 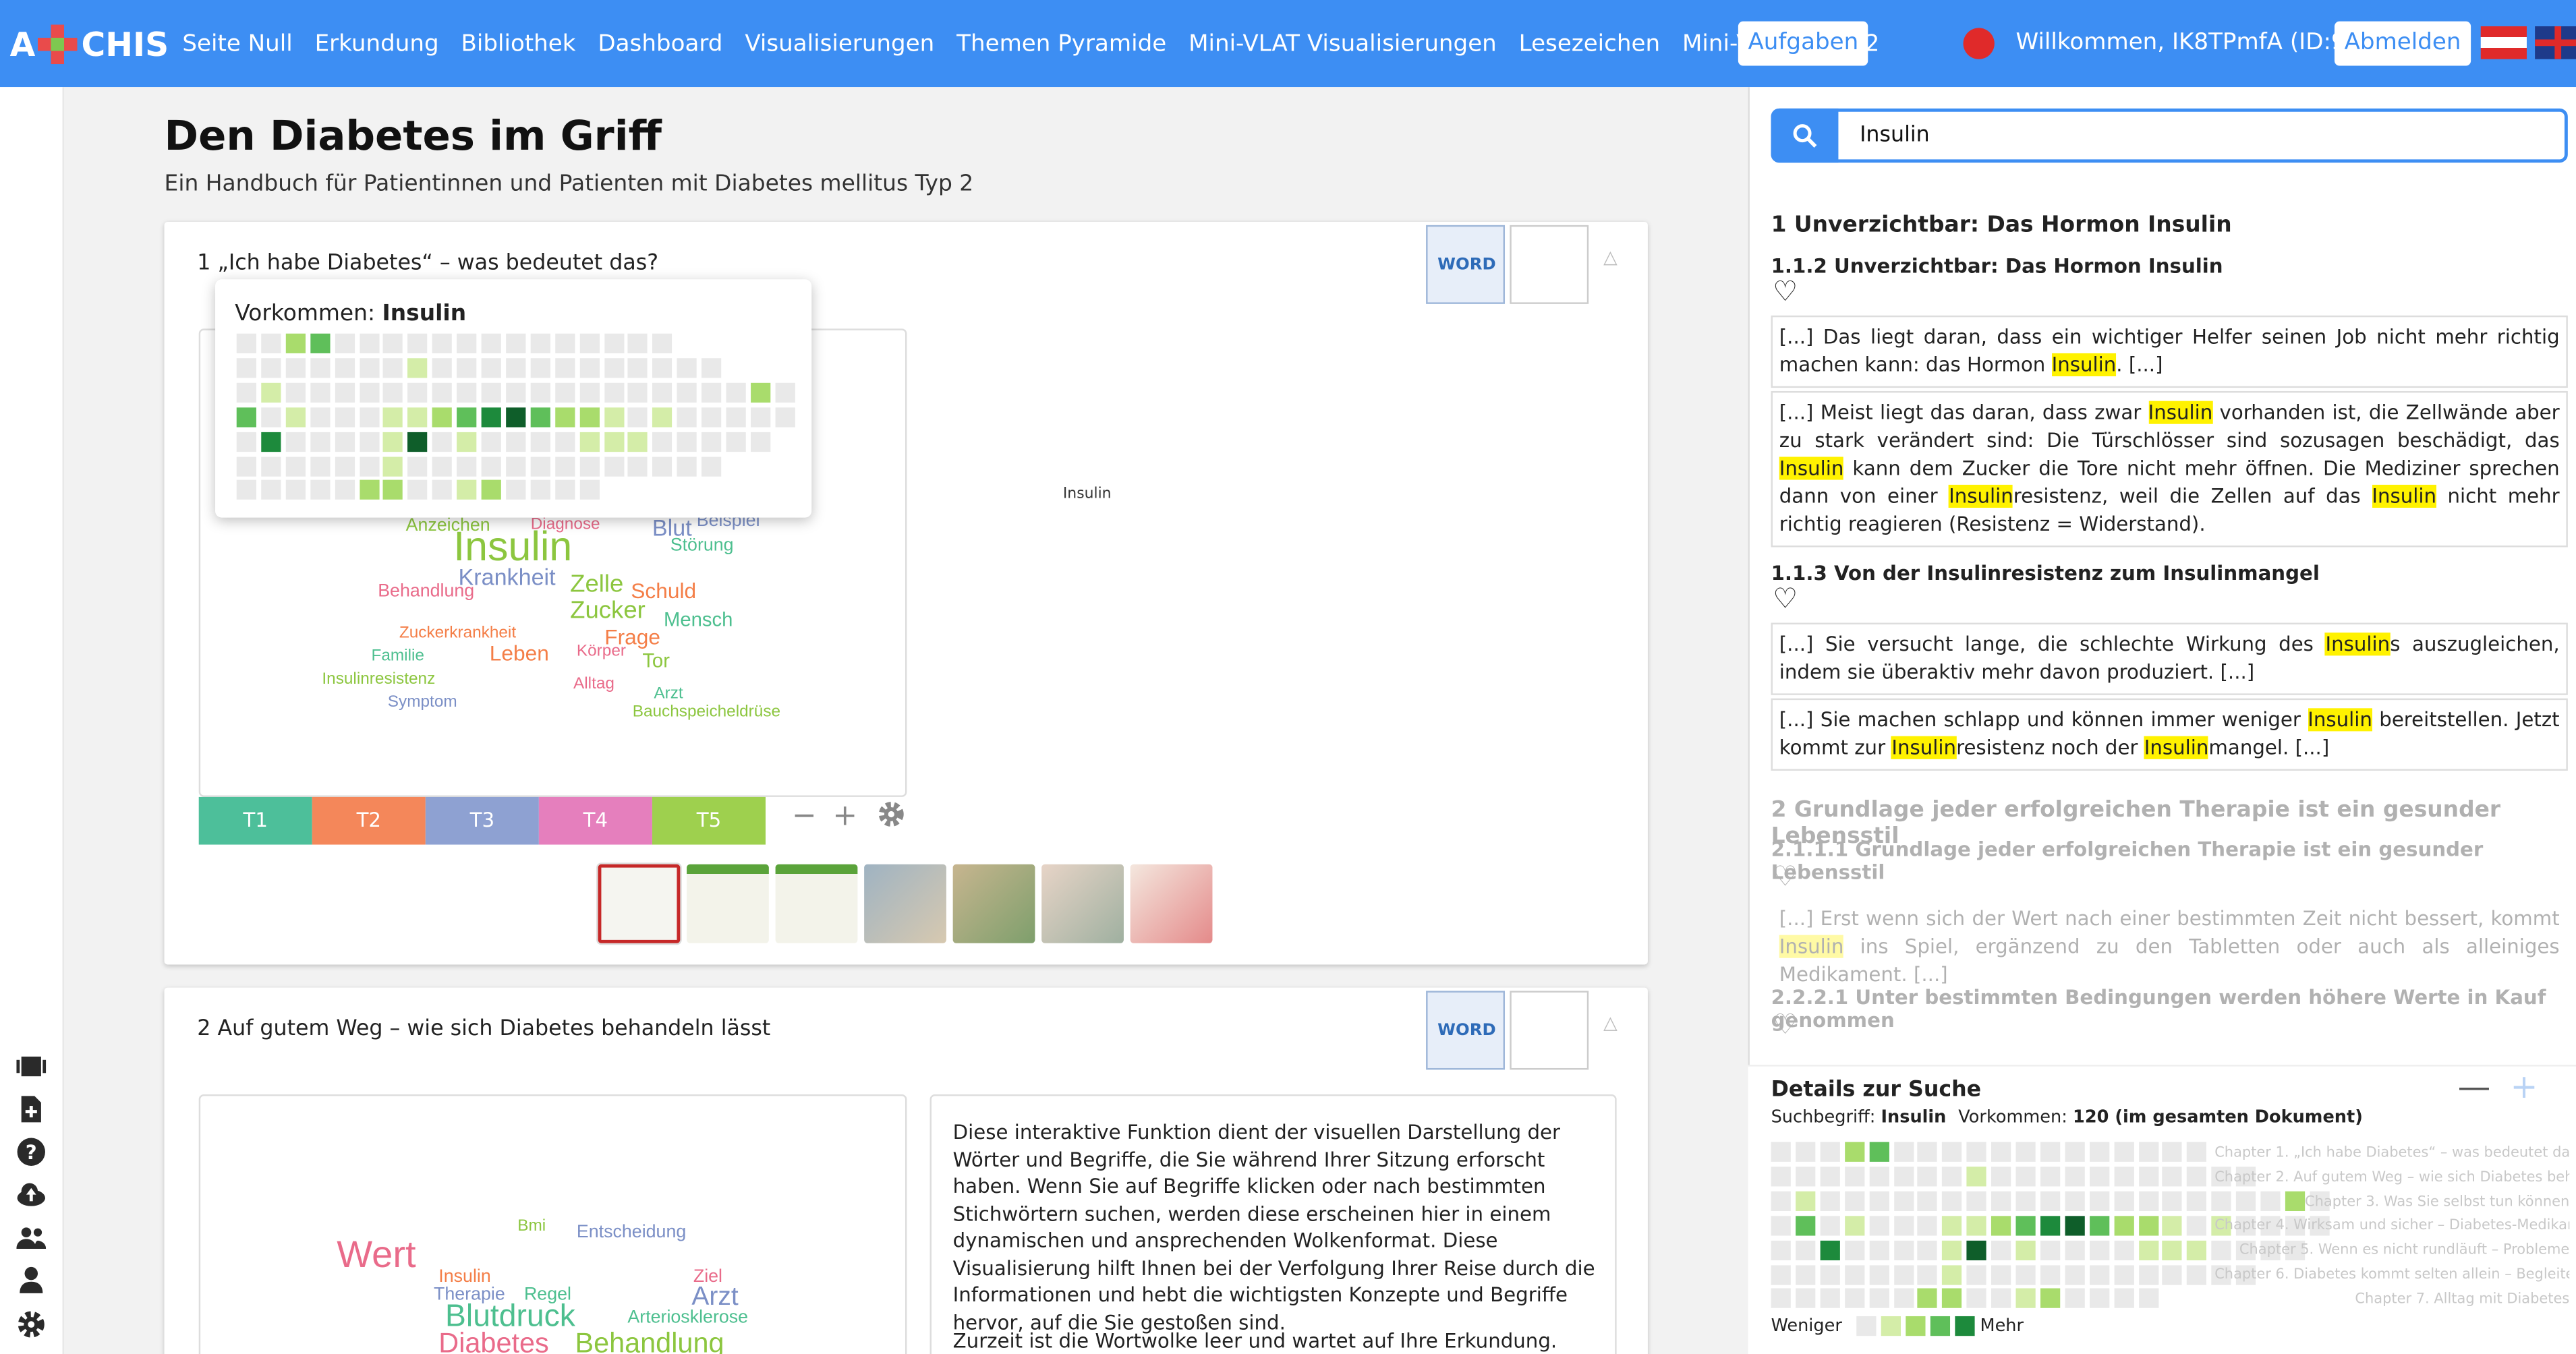 I want to click on settings-gear-icon, so click(x=31, y=1324).